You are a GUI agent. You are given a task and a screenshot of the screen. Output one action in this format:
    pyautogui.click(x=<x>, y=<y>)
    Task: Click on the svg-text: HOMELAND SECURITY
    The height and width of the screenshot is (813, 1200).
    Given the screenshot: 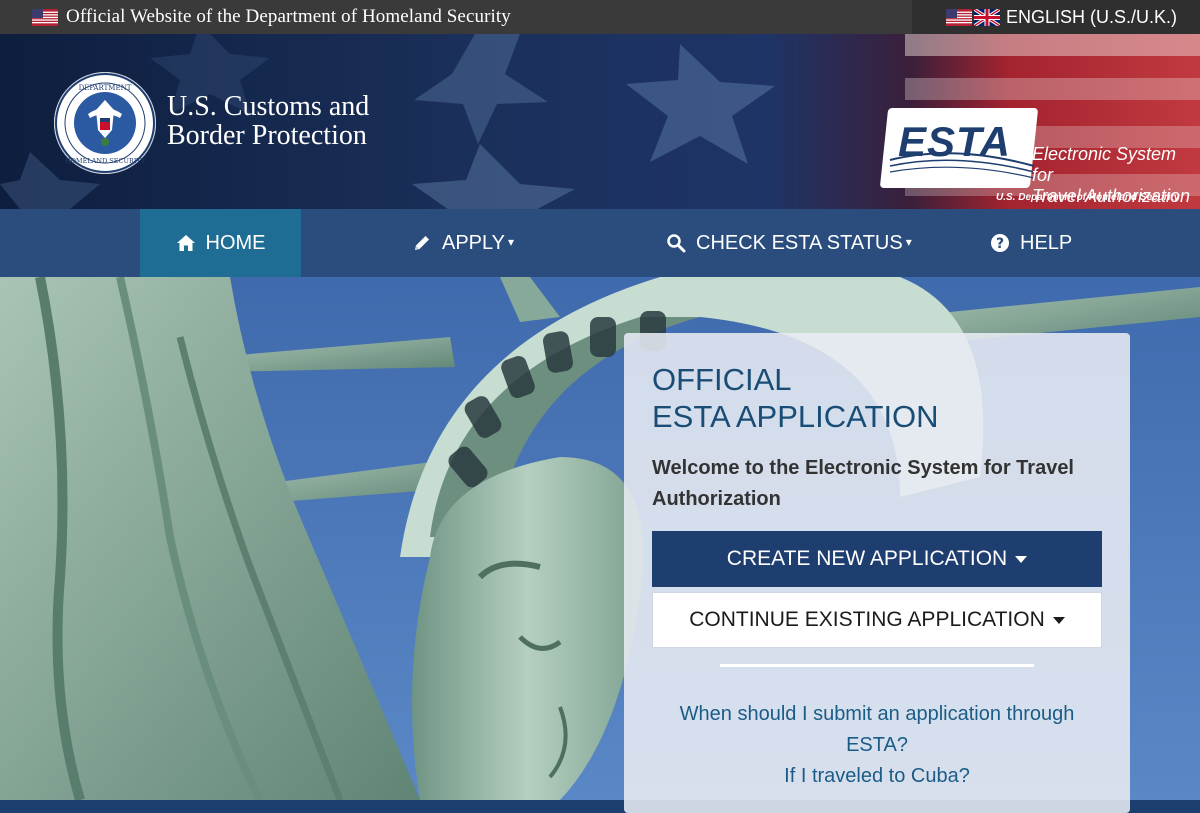 What is the action you would take?
    pyautogui.click(x=105, y=161)
    